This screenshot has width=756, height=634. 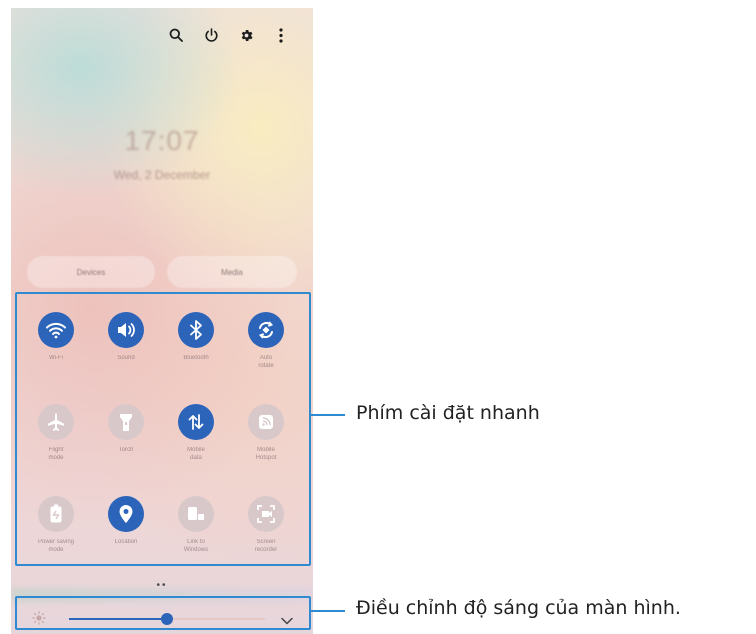 What do you see at coordinates (163, 613) in the screenshot?
I see `brightness-callout-box` at bounding box center [163, 613].